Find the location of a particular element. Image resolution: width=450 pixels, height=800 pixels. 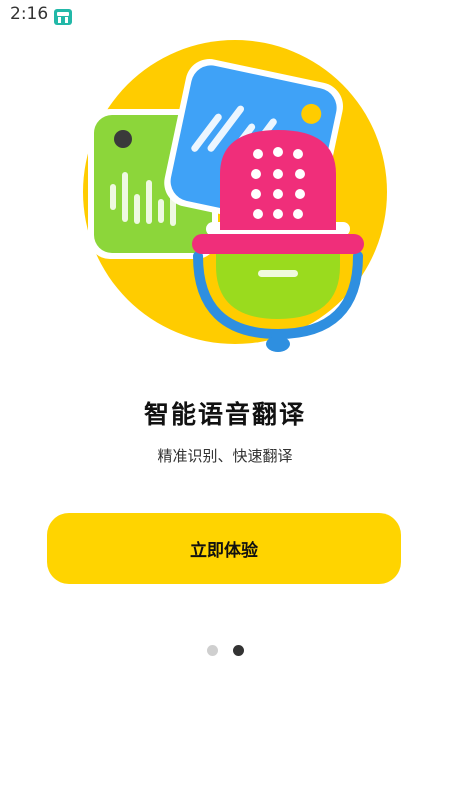

status-bar: 2:16 is located at coordinates (225, 16).